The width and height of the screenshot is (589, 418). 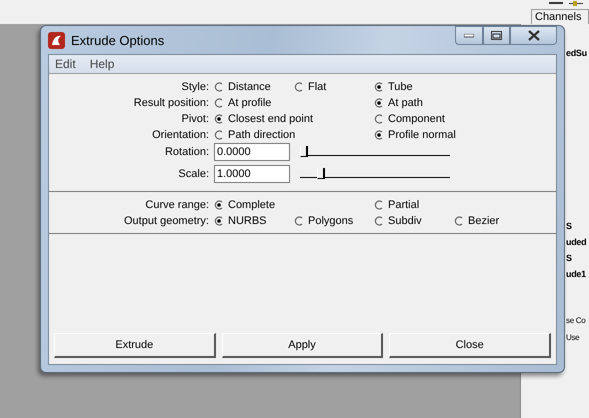 I want to click on option-label: Output geometry:, so click(x=166, y=221).